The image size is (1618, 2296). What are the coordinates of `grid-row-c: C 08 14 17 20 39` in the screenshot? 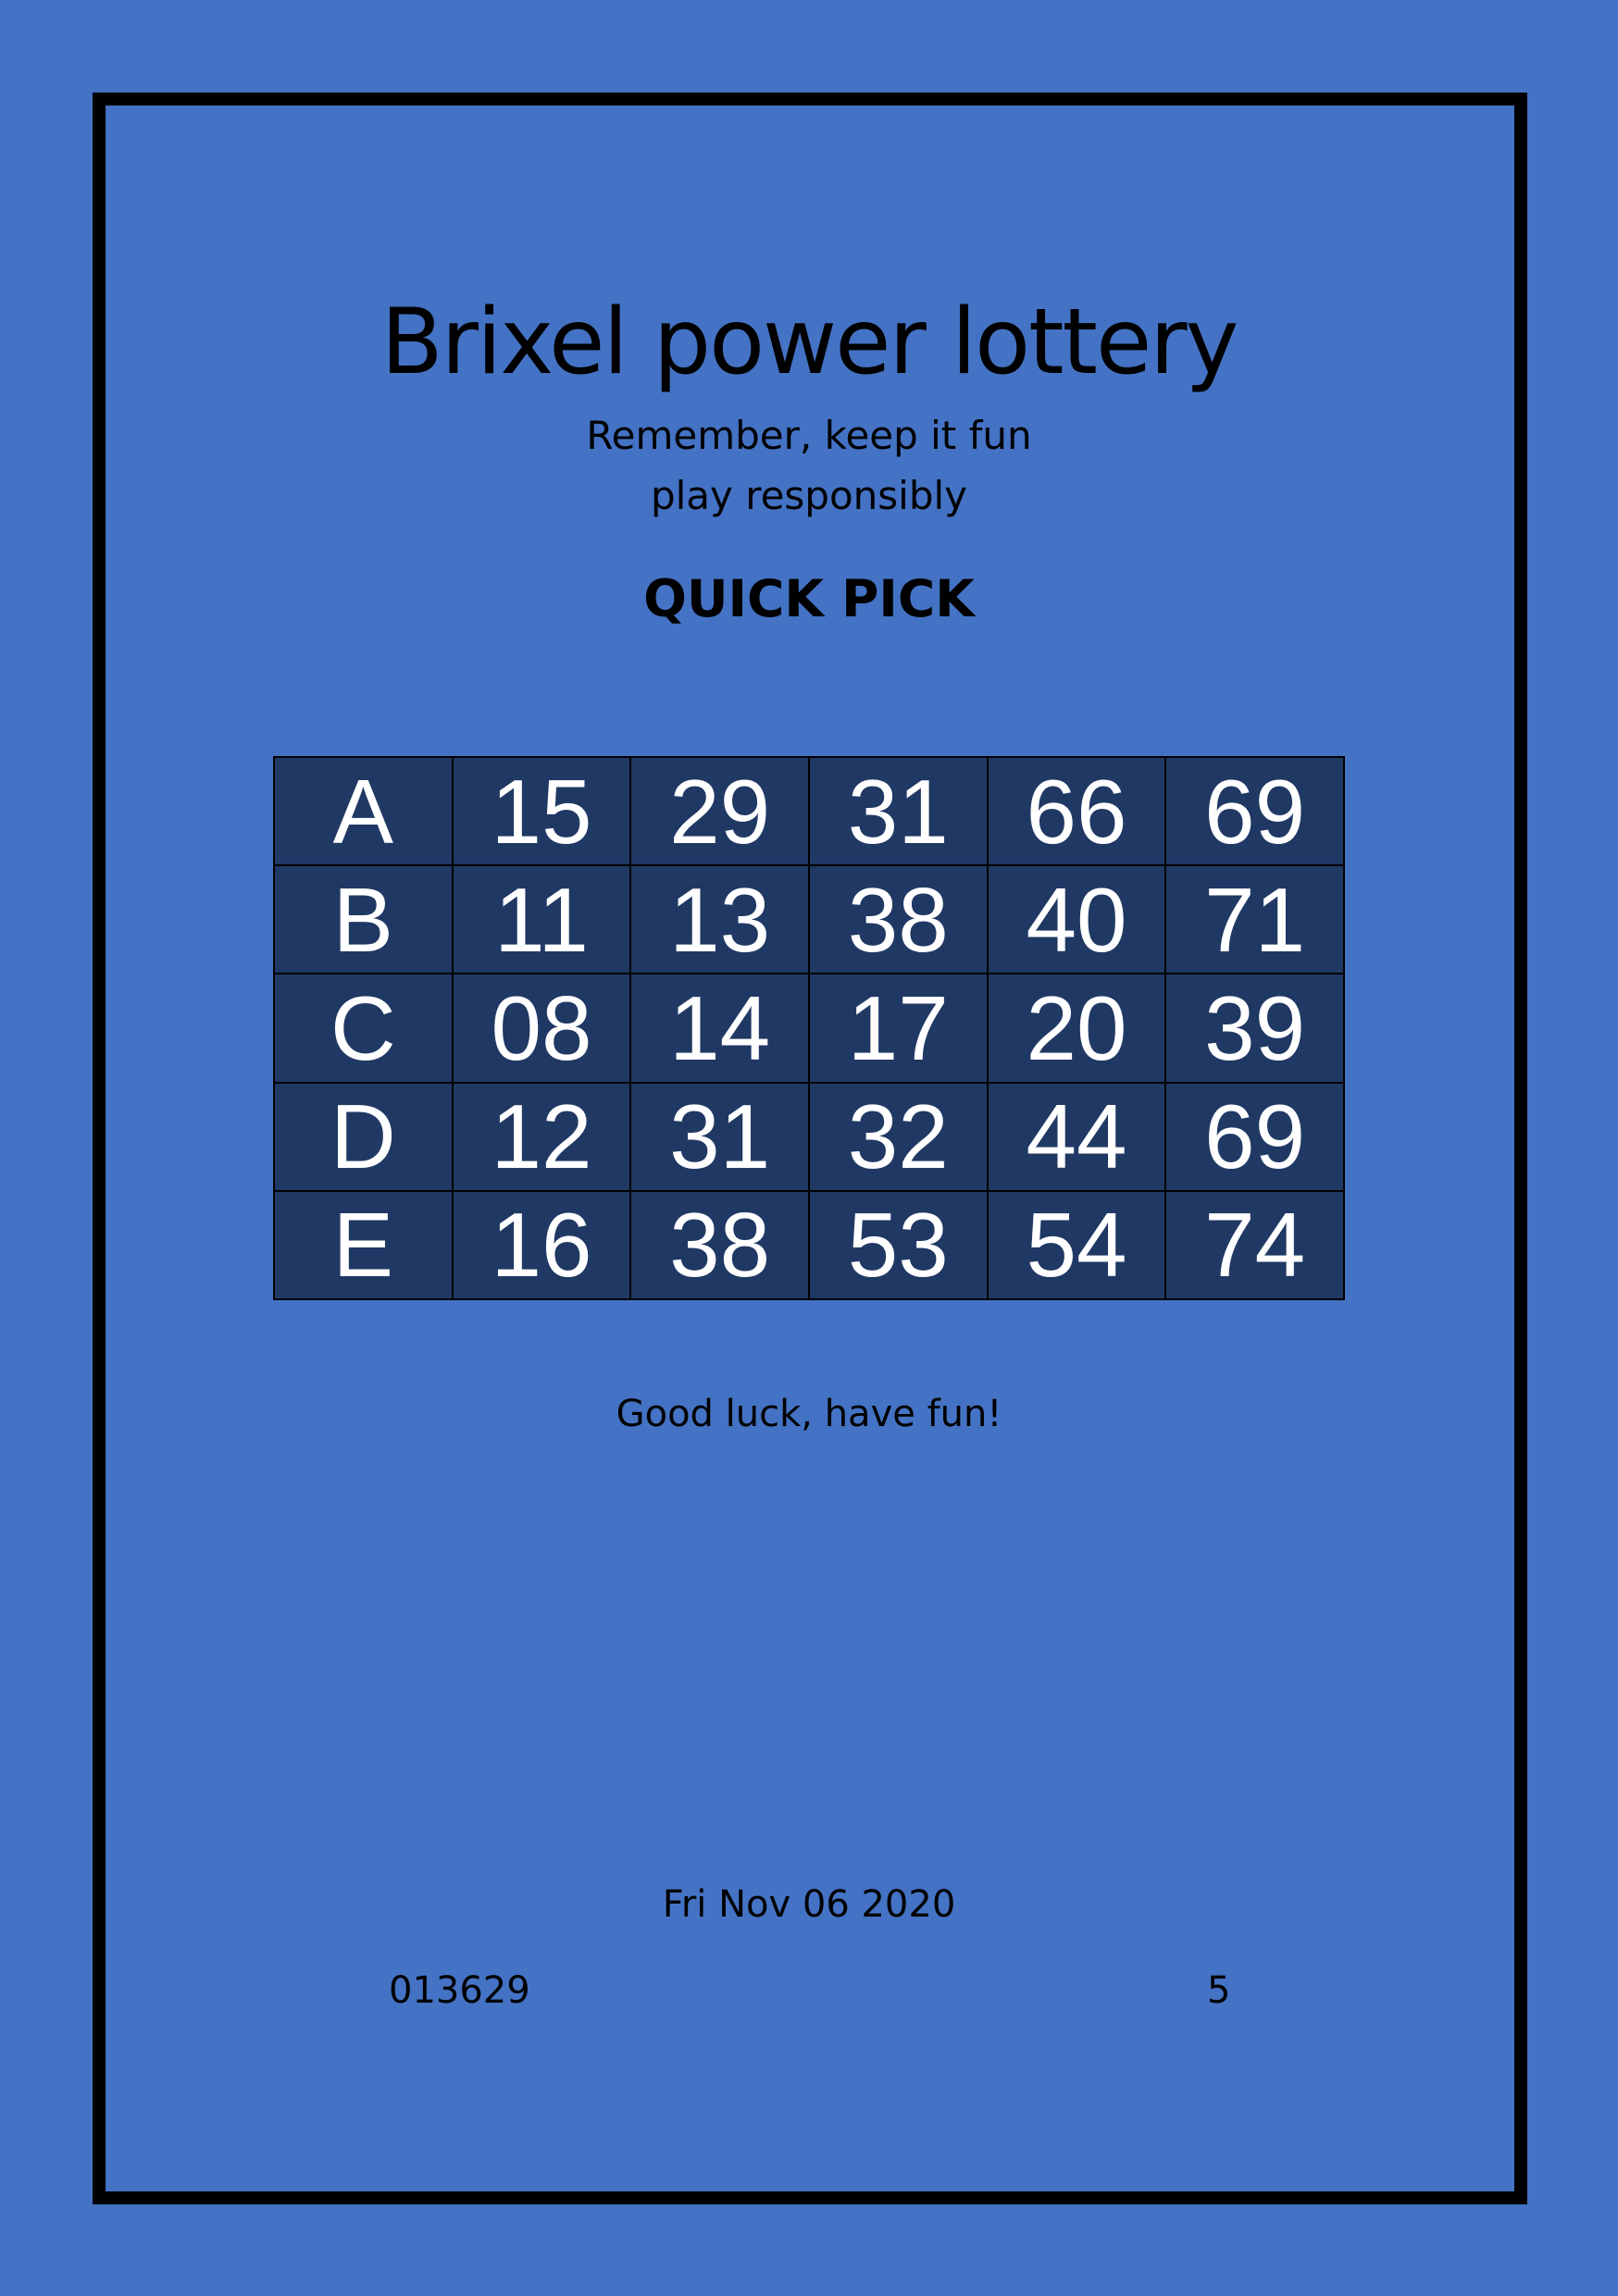 It's located at (809, 1029).